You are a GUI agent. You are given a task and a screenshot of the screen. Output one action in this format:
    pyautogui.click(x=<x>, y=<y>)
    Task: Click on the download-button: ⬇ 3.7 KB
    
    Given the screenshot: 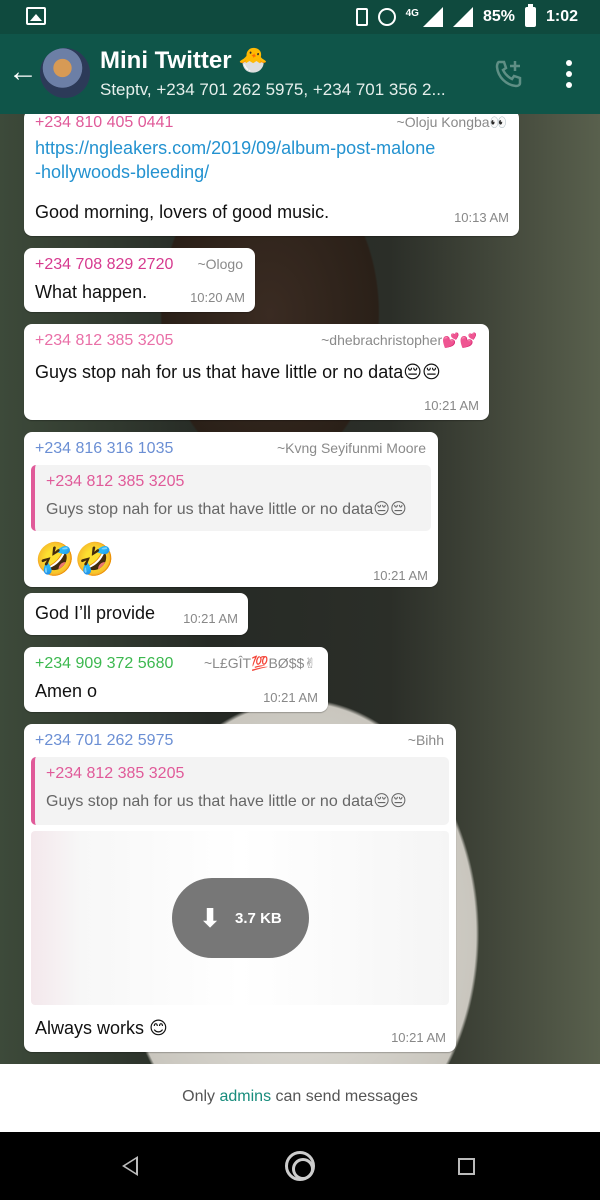 What is the action you would take?
    pyautogui.click(x=240, y=918)
    